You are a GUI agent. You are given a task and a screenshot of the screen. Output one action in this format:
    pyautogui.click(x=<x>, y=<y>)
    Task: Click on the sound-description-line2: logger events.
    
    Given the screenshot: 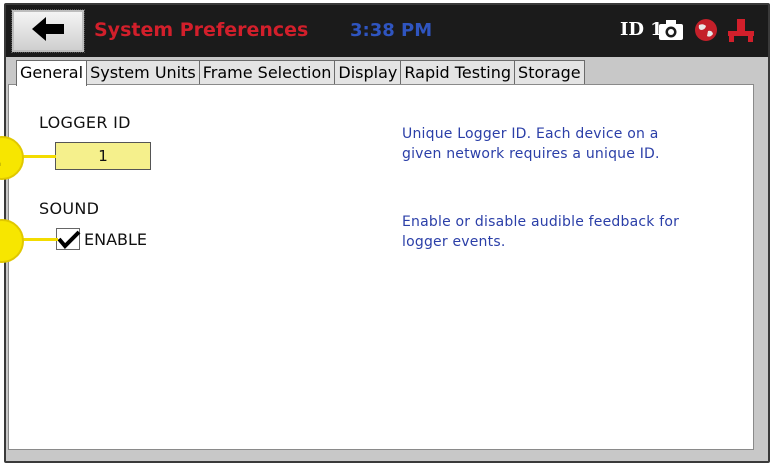 What is the action you would take?
    pyautogui.click(x=454, y=242)
    